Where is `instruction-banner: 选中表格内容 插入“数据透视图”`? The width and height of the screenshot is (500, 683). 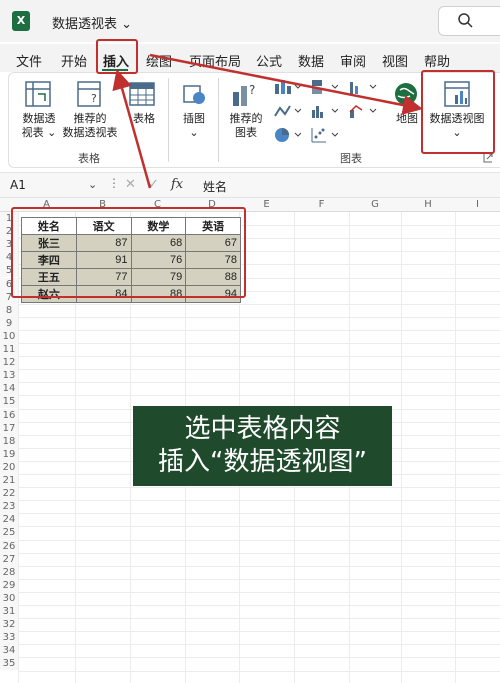 instruction-banner: 选中表格内容 插入“数据透视图” is located at coordinates (262, 446).